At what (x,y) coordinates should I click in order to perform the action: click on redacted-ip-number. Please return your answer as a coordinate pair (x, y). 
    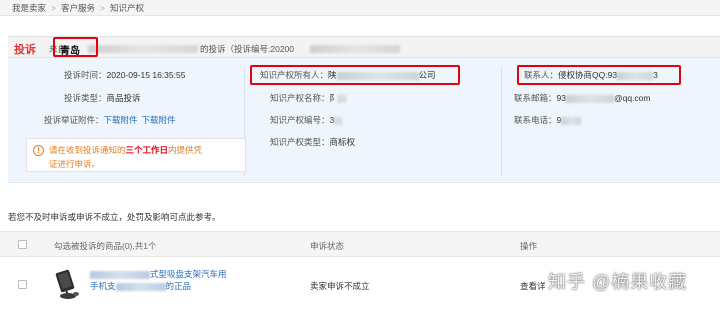
    Looking at the image, I should click on (338, 120).